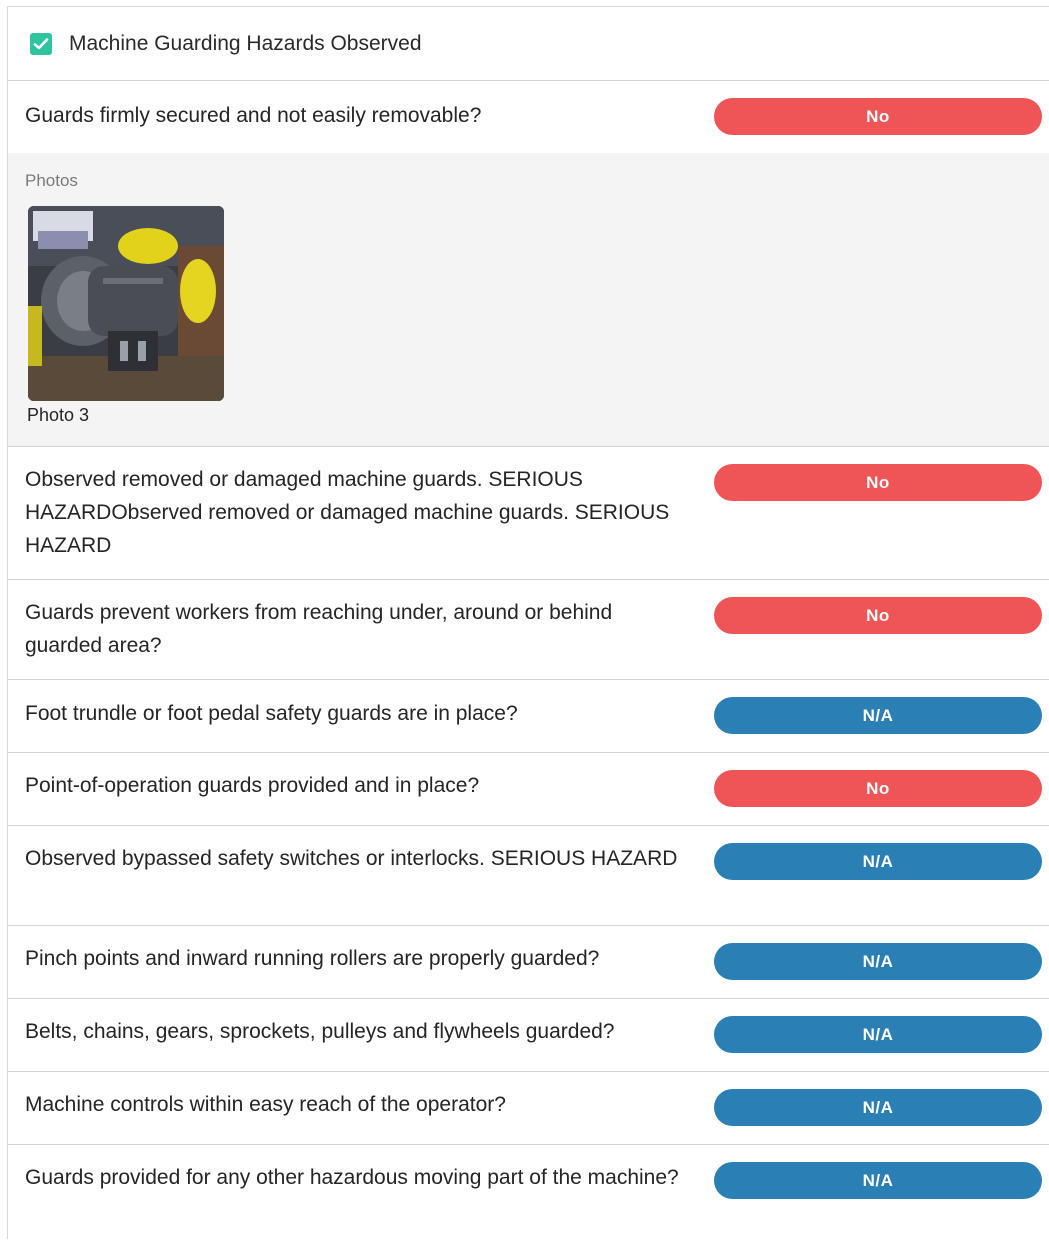  I want to click on photo-thumbnail, so click(126, 303).